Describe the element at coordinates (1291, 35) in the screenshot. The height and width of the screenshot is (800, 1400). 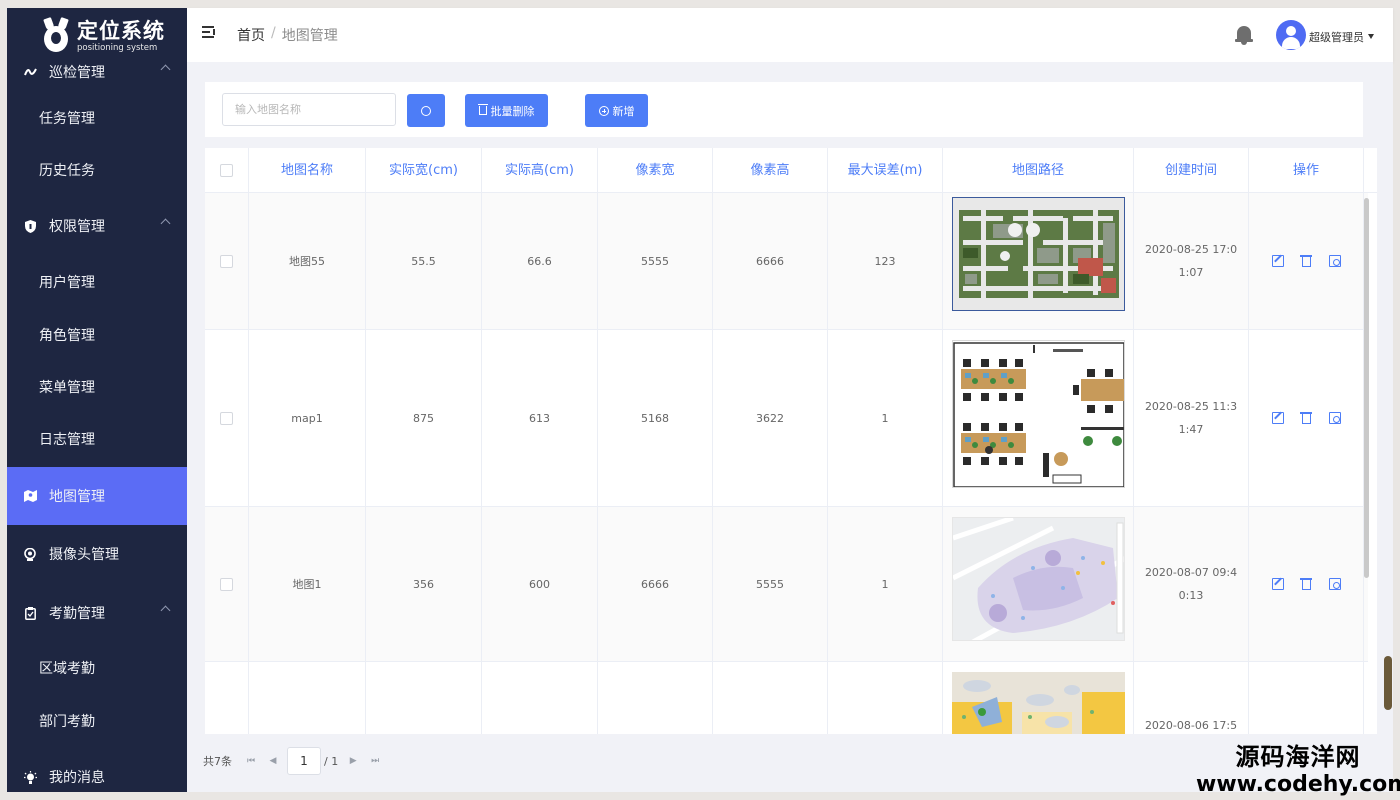
I see `avatar` at that location.